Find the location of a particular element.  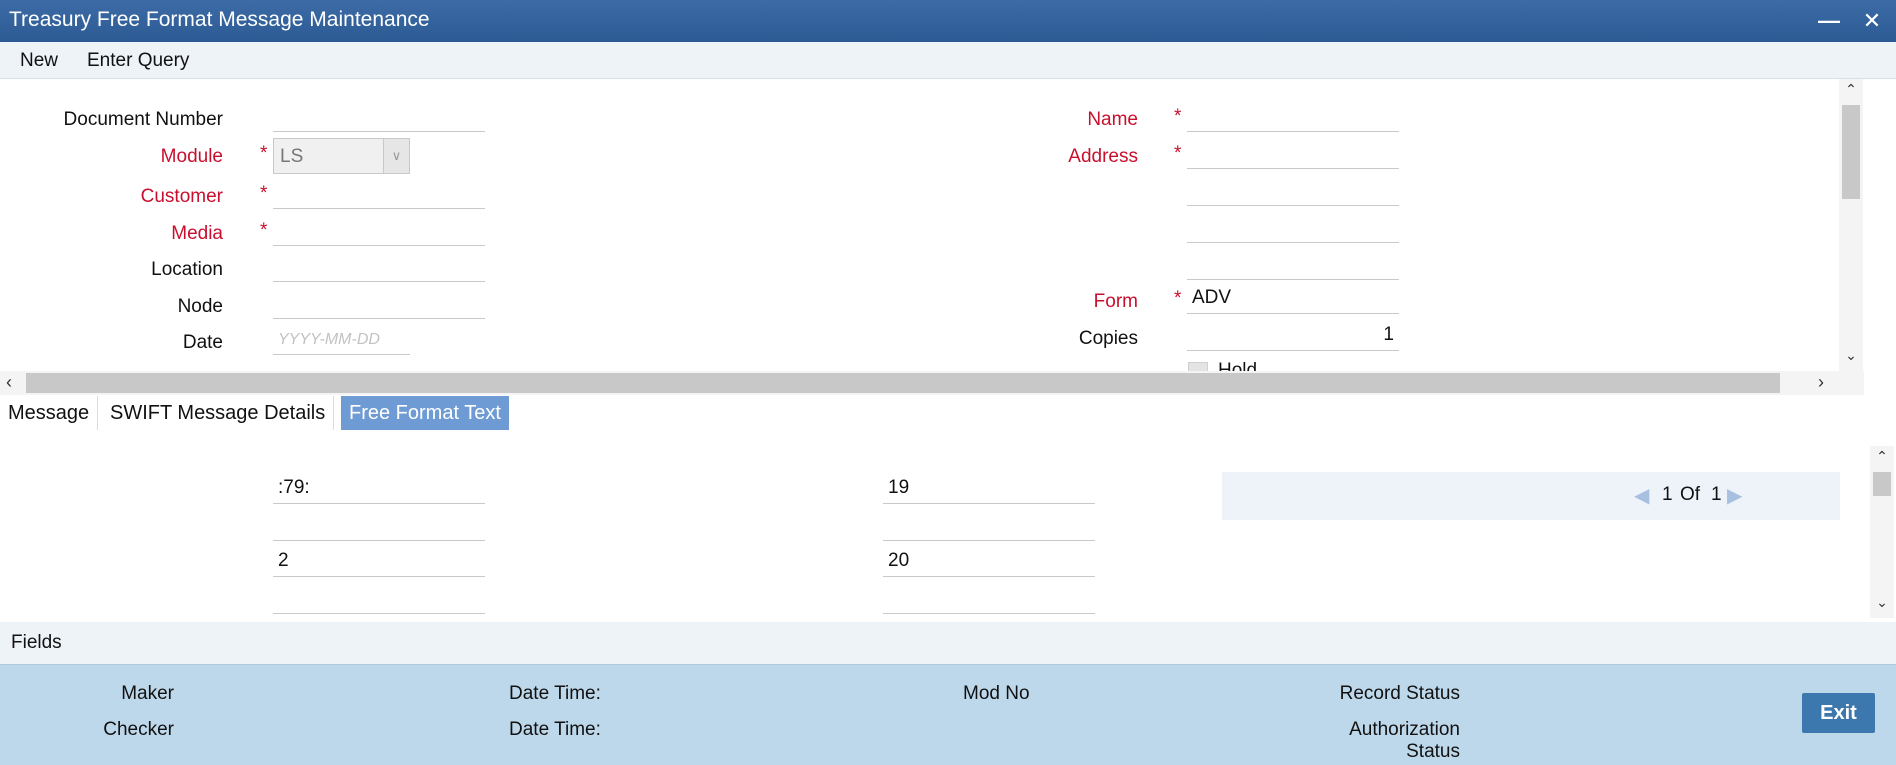

checker-date-time-label: Date Time: is located at coordinates (555, 729).